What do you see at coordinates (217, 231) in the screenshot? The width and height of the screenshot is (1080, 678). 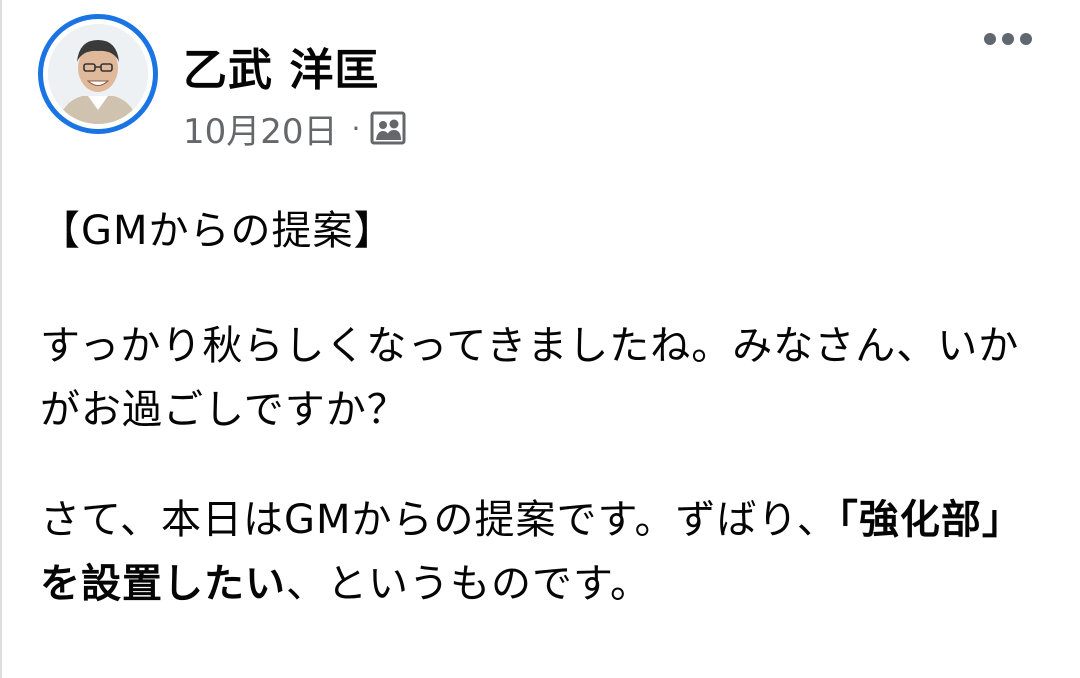 I see `post-heading: 【GMからの提案】` at bounding box center [217, 231].